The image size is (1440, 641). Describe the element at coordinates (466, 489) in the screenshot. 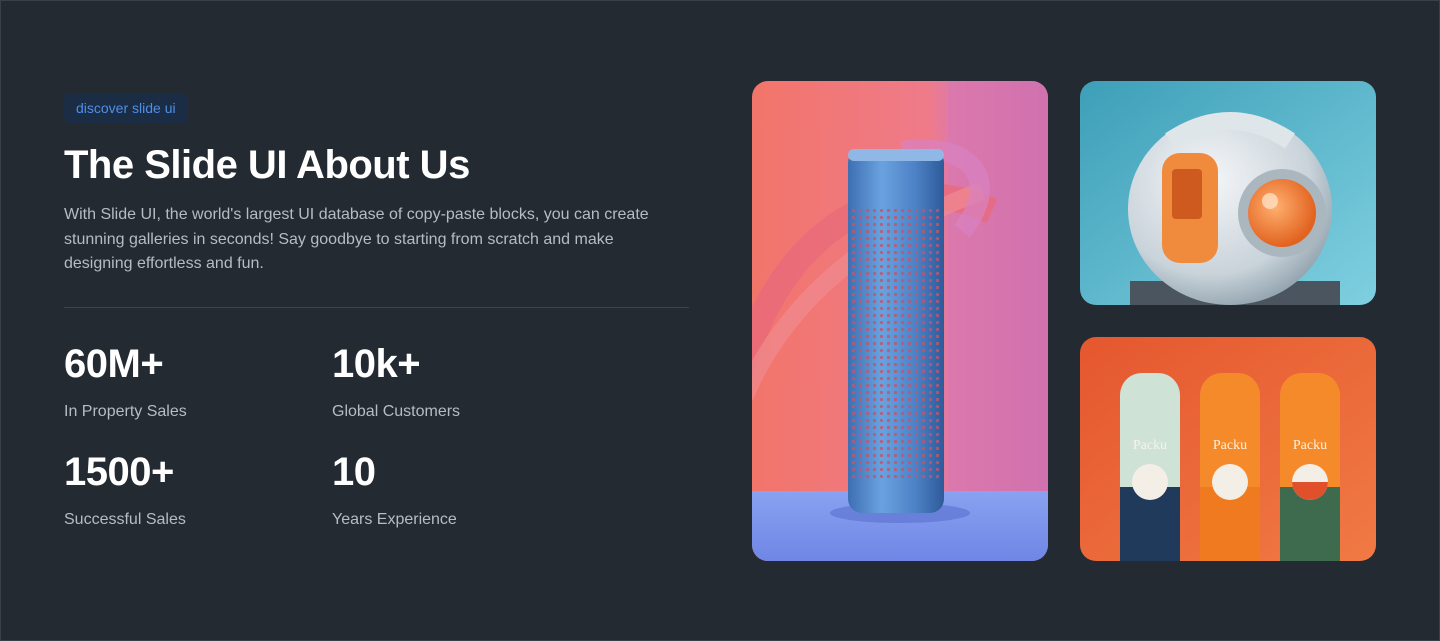

I see `stat-item: 10 Years Experience` at that location.